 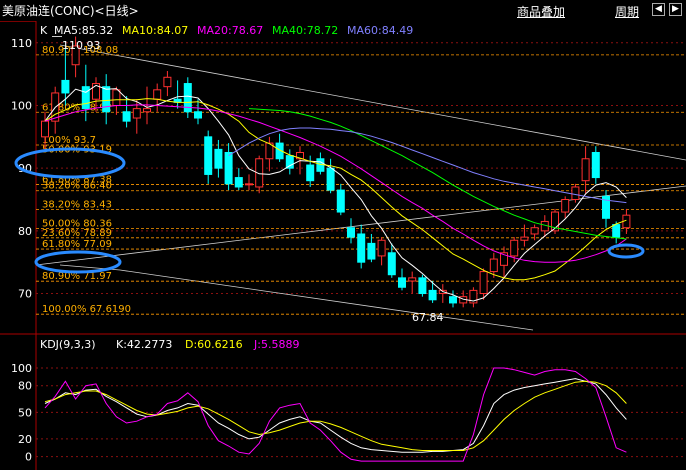 What do you see at coordinates (155, 30) in the screenshot?
I see `ma-legend-item: MA10:84.07` at bounding box center [155, 30].